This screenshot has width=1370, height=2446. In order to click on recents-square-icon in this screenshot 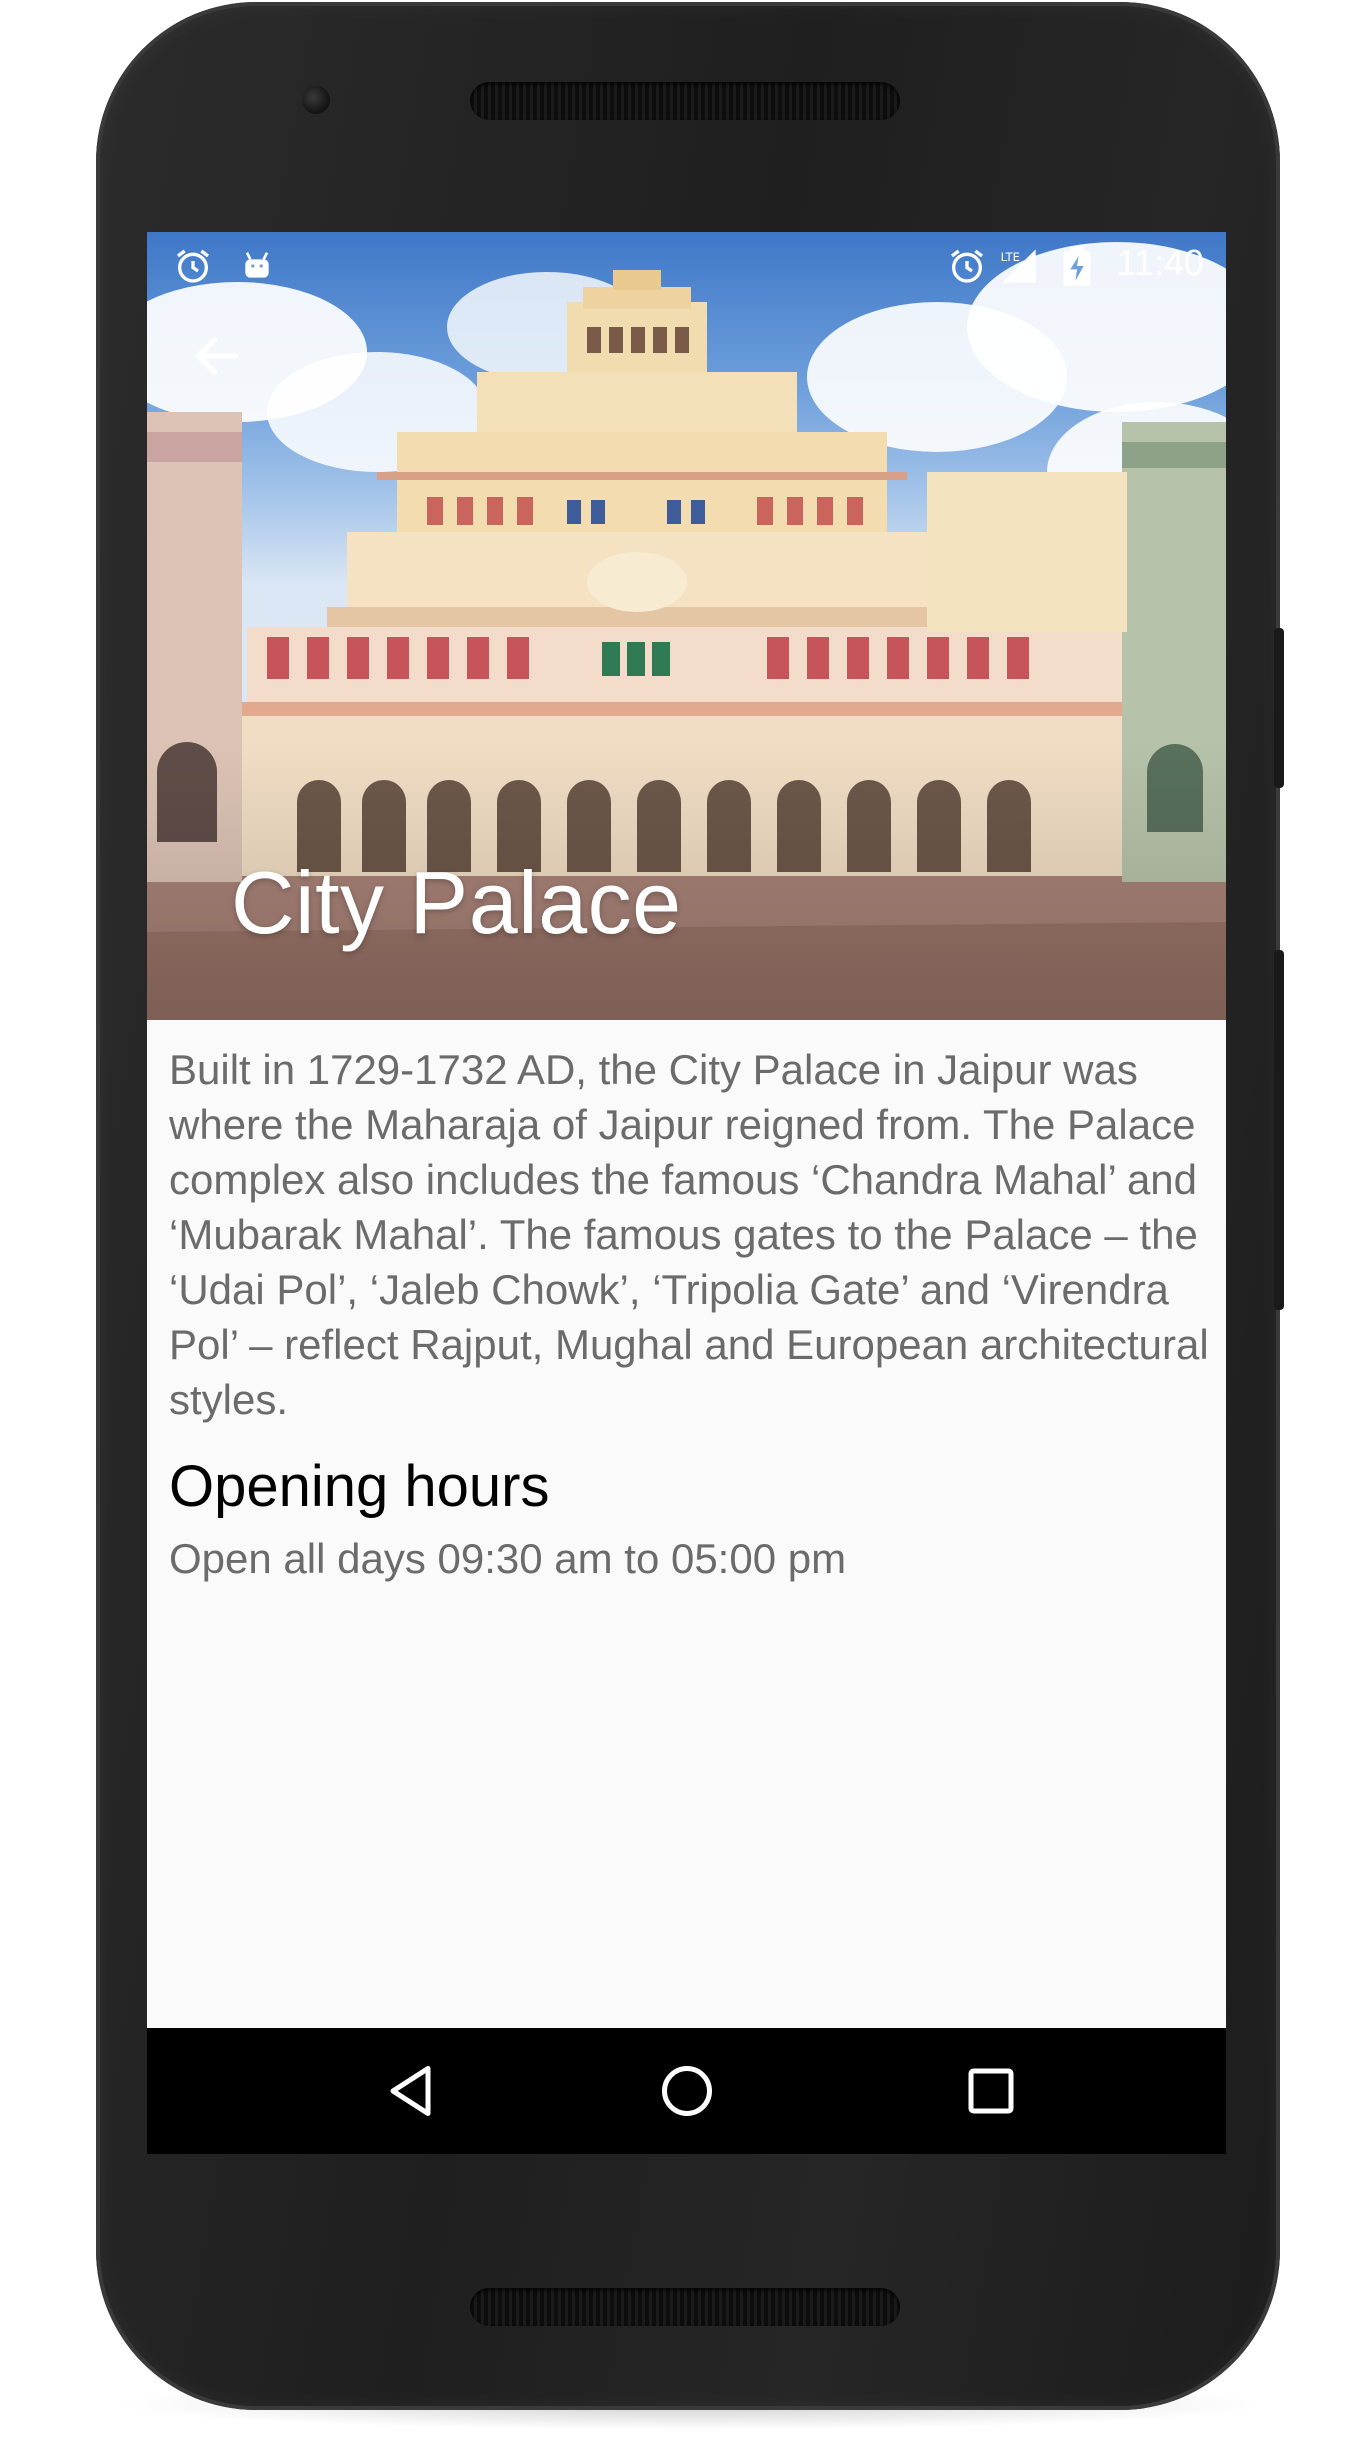, I will do `click(991, 2091)`.